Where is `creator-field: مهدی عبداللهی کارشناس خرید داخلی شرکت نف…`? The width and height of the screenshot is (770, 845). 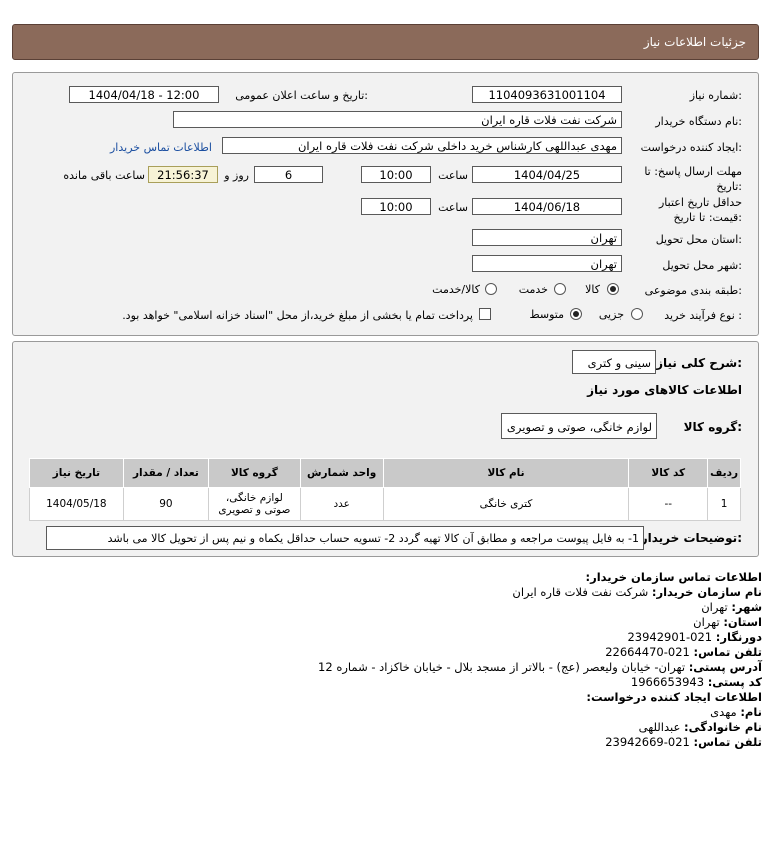
creator-field: مهدی عبداللهی کارشناس خرید داخلی شرکت نف… is located at coordinates (422, 145).